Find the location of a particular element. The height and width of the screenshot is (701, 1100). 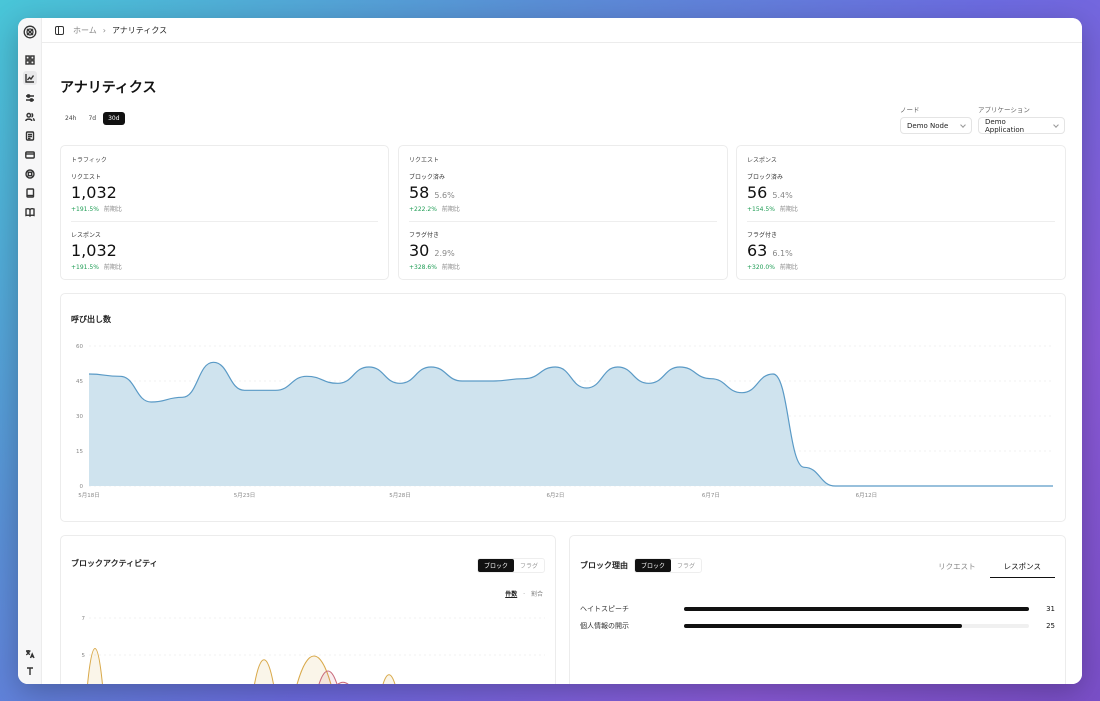

y-tick-label: 7 is located at coordinates (84, 619).